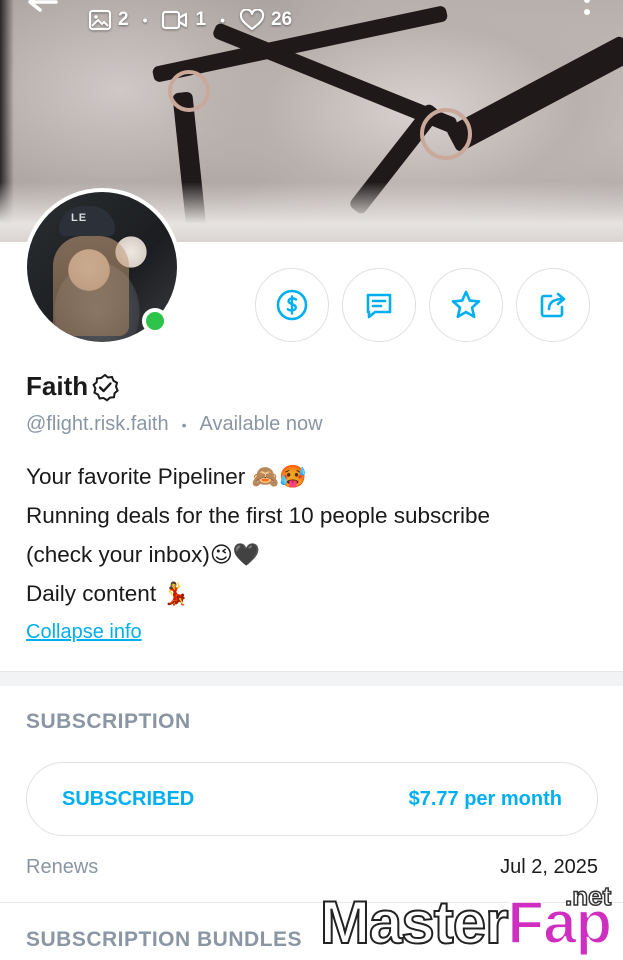 Image resolution: width=623 pixels, height=960 pixels. Describe the element at coordinates (281, 19) in the screenshot. I see `like-count: 26` at that location.